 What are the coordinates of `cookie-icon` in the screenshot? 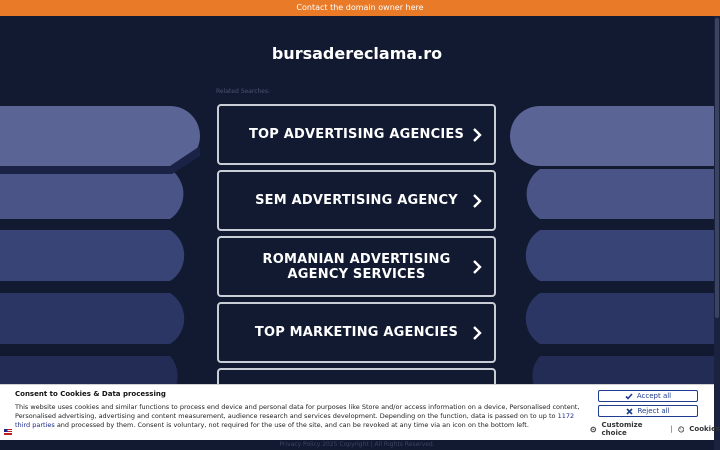 It's located at (681, 429).